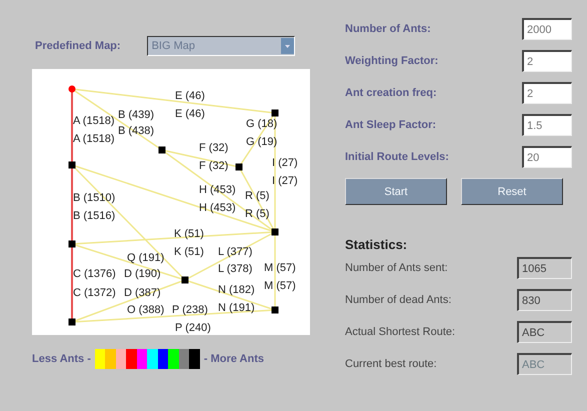 The width and height of the screenshot is (587, 411). I want to click on statistic-field: ABC, so click(544, 332).